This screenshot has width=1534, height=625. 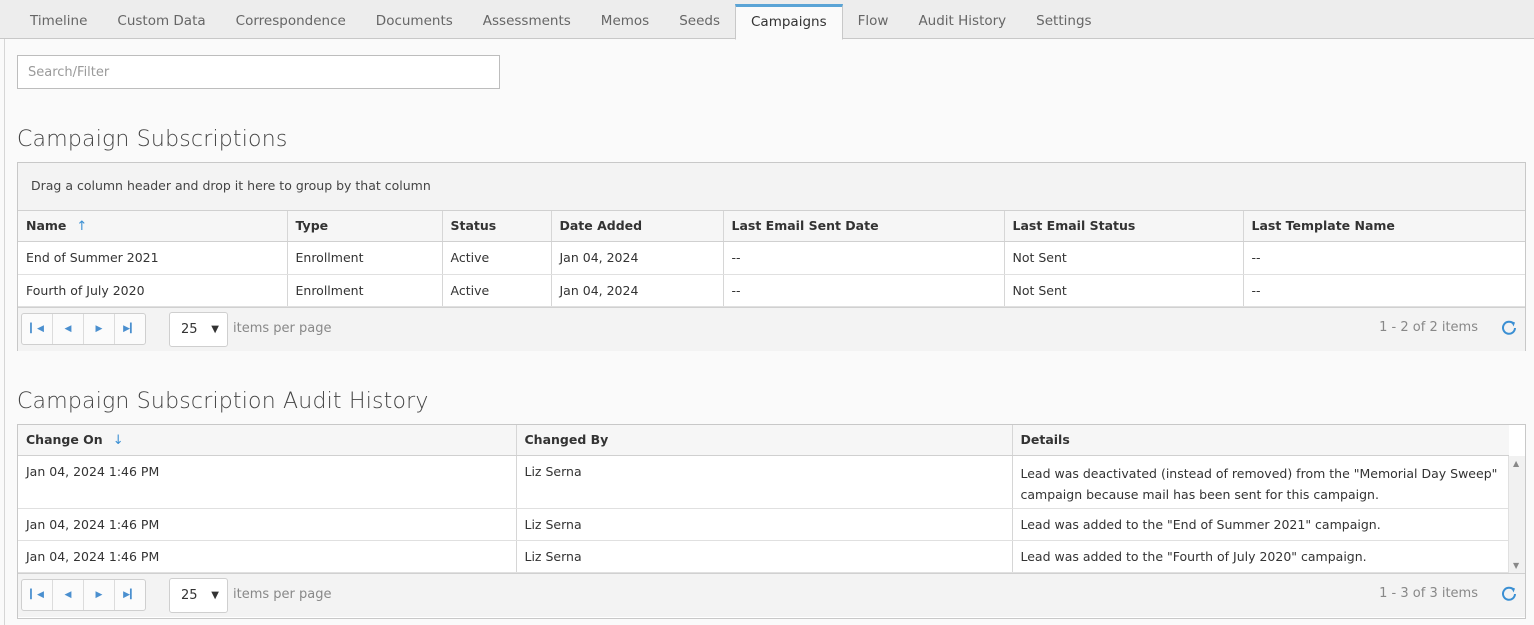 I want to click on tab-audit-history: Audit History, so click(x=962, y=21).